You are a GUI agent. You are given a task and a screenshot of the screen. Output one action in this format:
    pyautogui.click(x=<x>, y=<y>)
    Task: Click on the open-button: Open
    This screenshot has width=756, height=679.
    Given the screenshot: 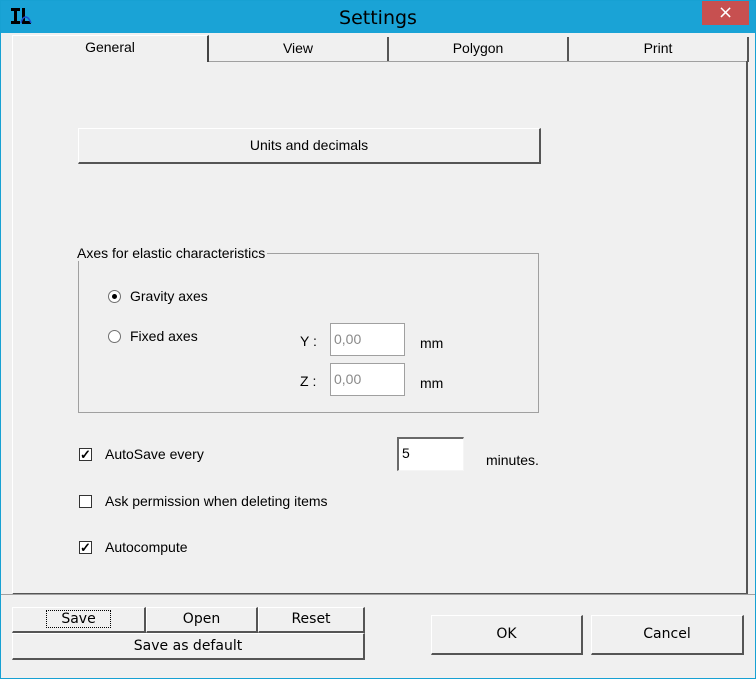 What is the action you would take?
    pyautogui.click(x=202, y=620)
    